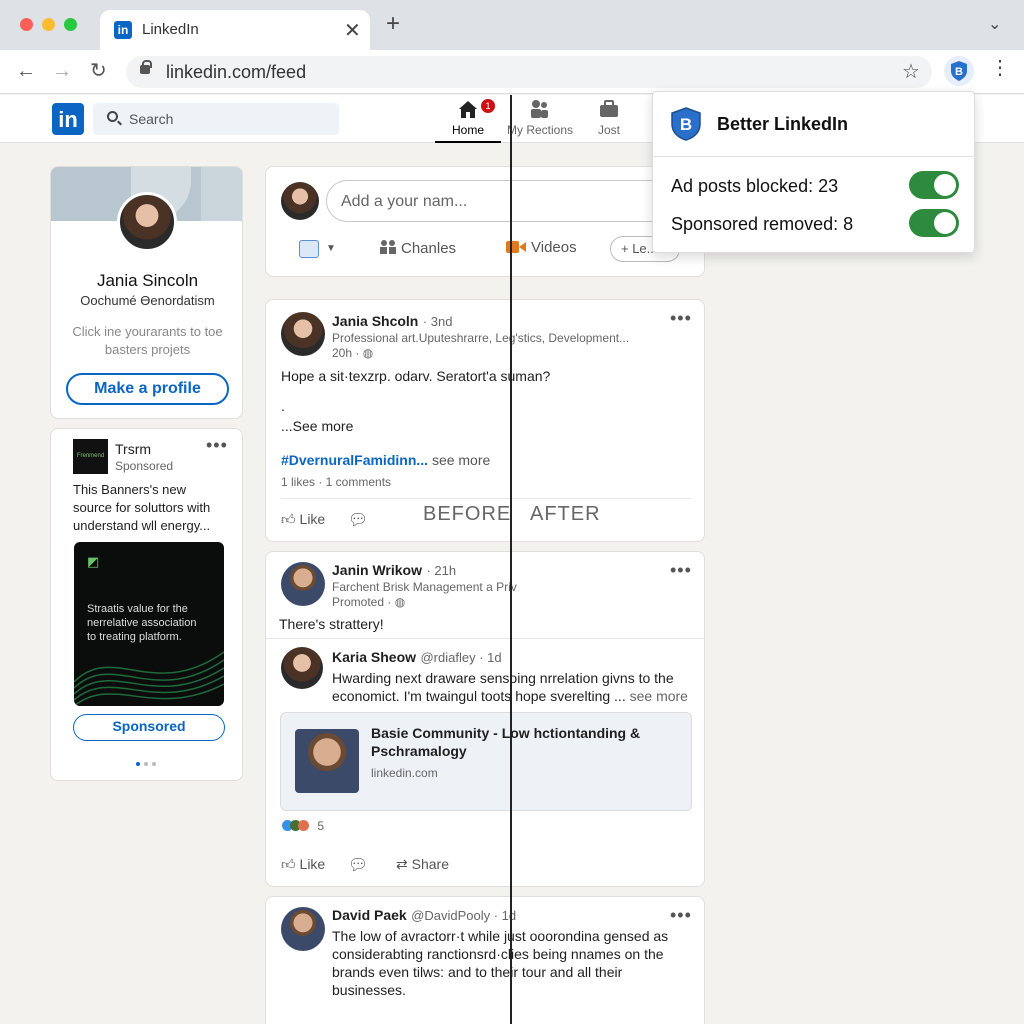 This screenshot has height=1024, width=1024. Describe the element at coordinates (90, 456) in the screenshot. I see `advertiser-logo: Frenmend` at that location.